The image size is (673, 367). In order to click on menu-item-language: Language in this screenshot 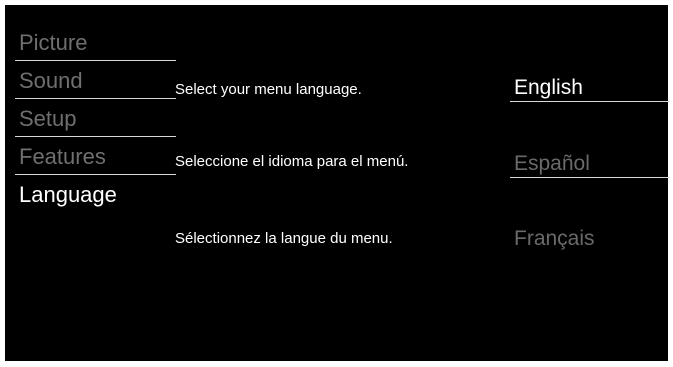, I will do `click(95, 195)`.